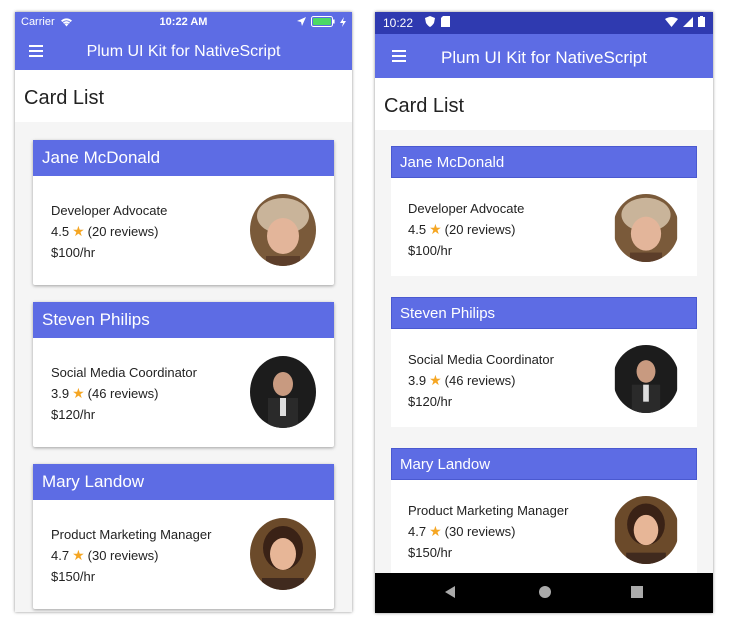  I want to click on shield-icon, so click(430, 23).